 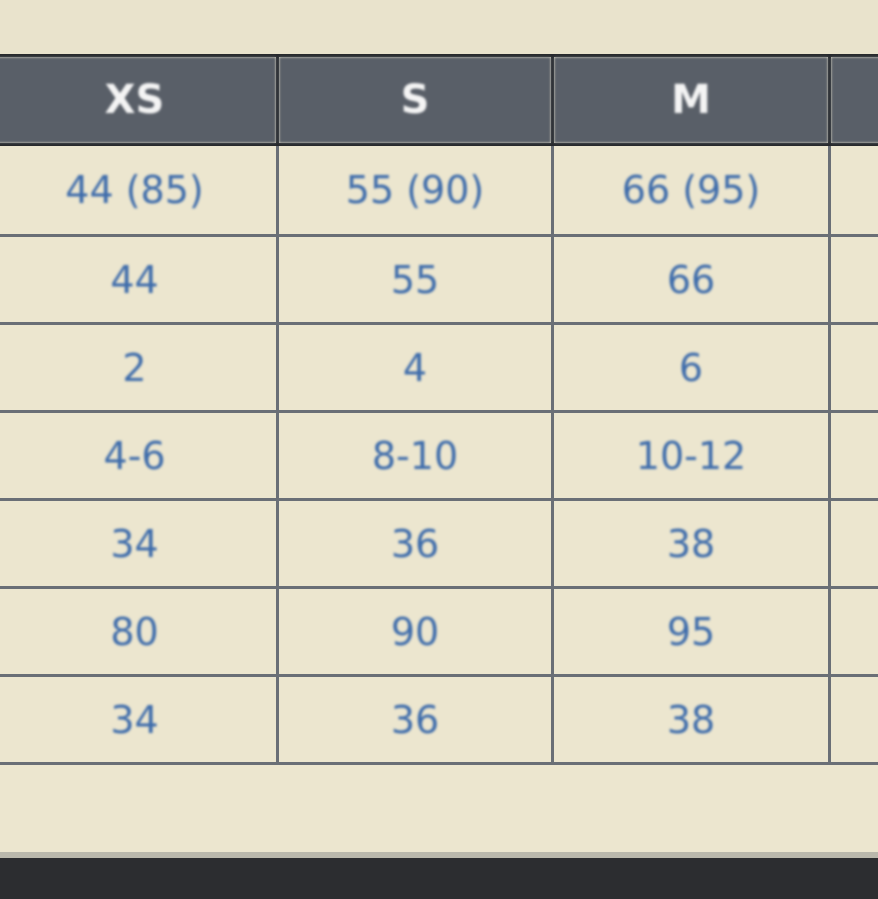 What do you see at coordinates (139, 100) in the screenshot?
I see `header-cell-xs: XS` at bounding box center [139, 100].